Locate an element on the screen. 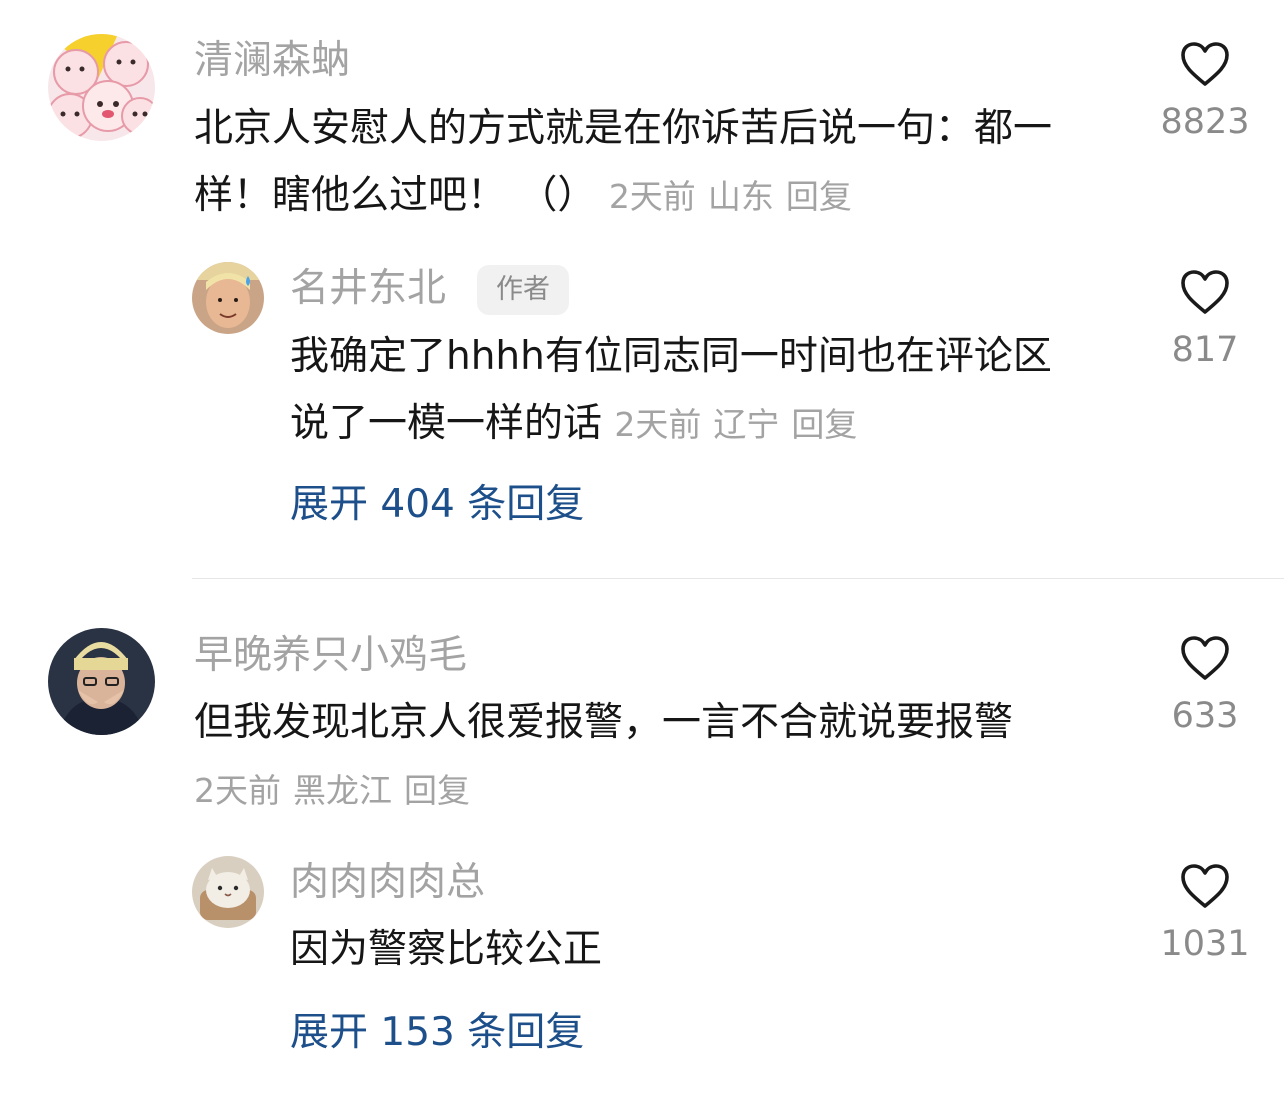 This screenshot has width=1284, height=1095. like-count: 1031 is located at coordinates (1205, 944).